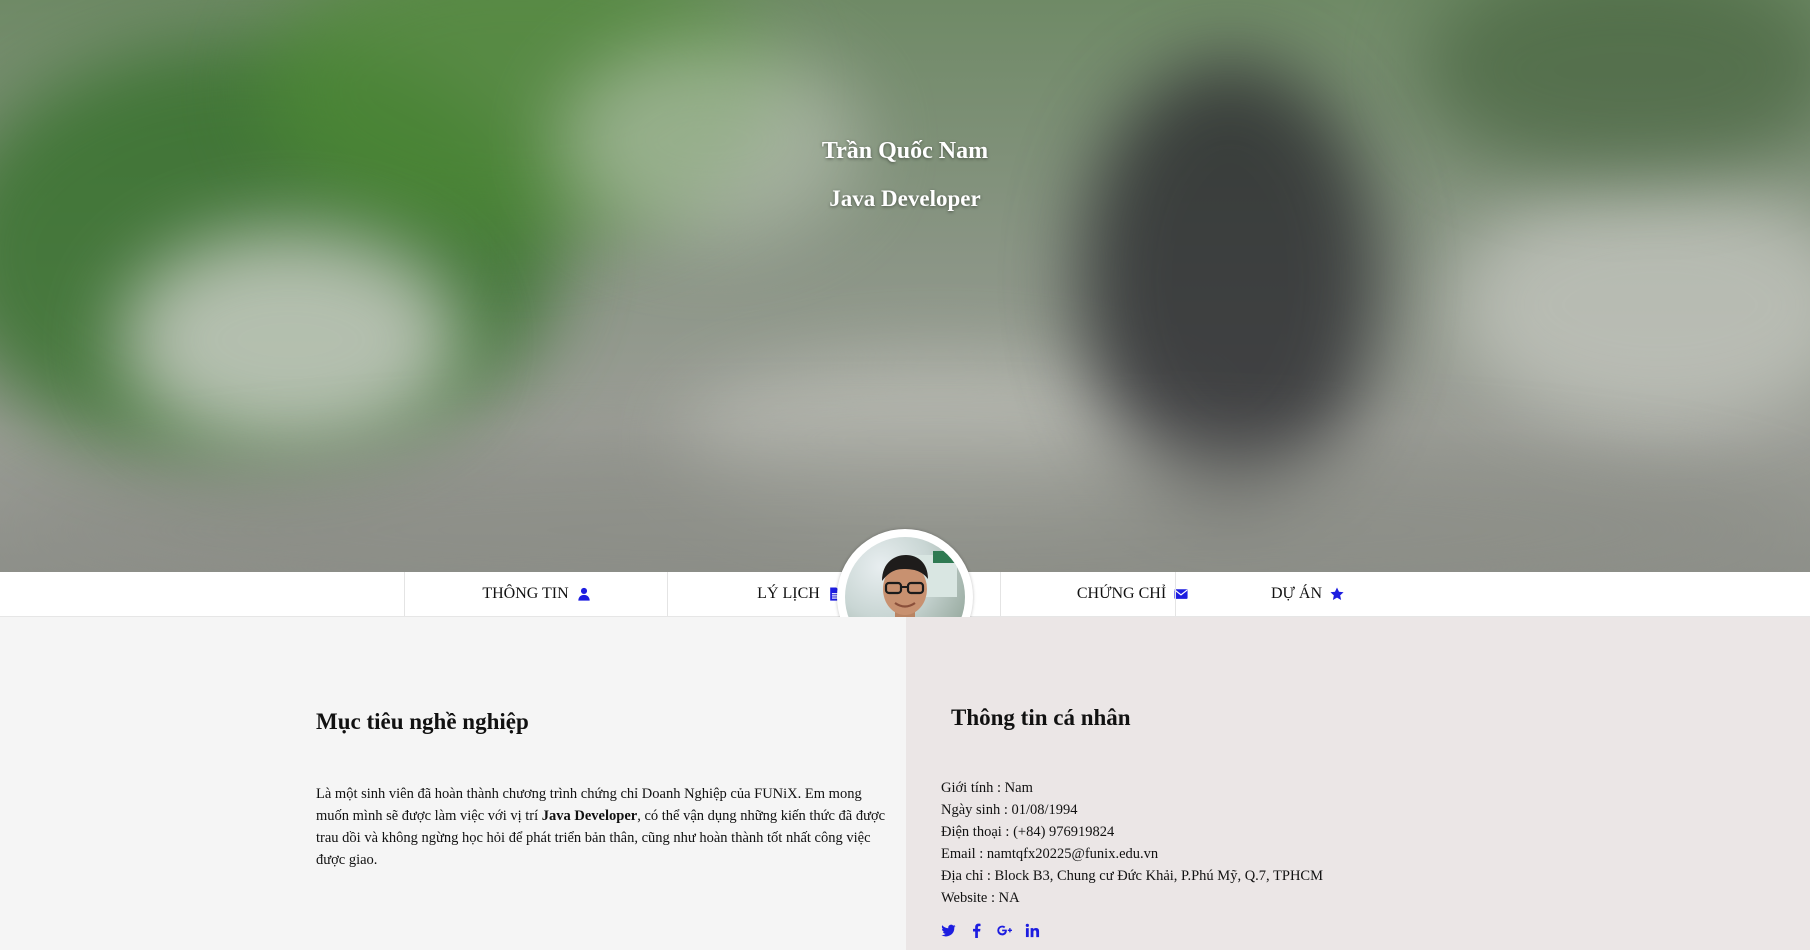 The image size is (1810, 950). What do you see at coordinates (1028, 832) in the screenshot?
I see `info-phone: Điện thoại : (+84) 976919824` at bounding box center [1028, 832].